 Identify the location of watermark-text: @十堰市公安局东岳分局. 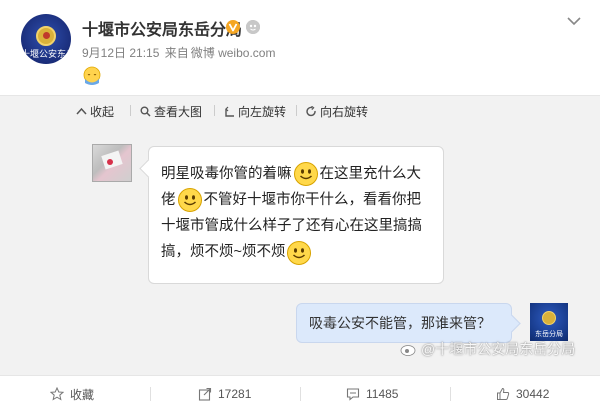
(498, 349).